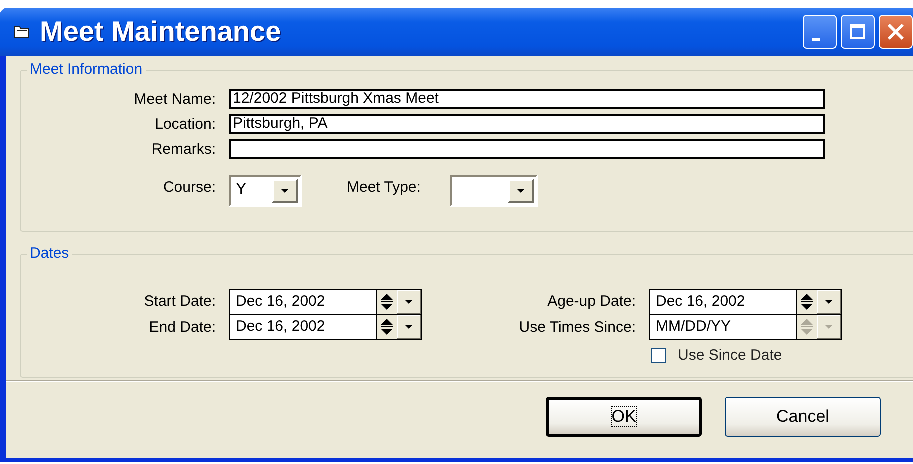 Image resolution: width=913 pixels, height=464 pixels. Describe the element at coordinates (820, 32) in the screenshot. I see `minimize-button` at that location.